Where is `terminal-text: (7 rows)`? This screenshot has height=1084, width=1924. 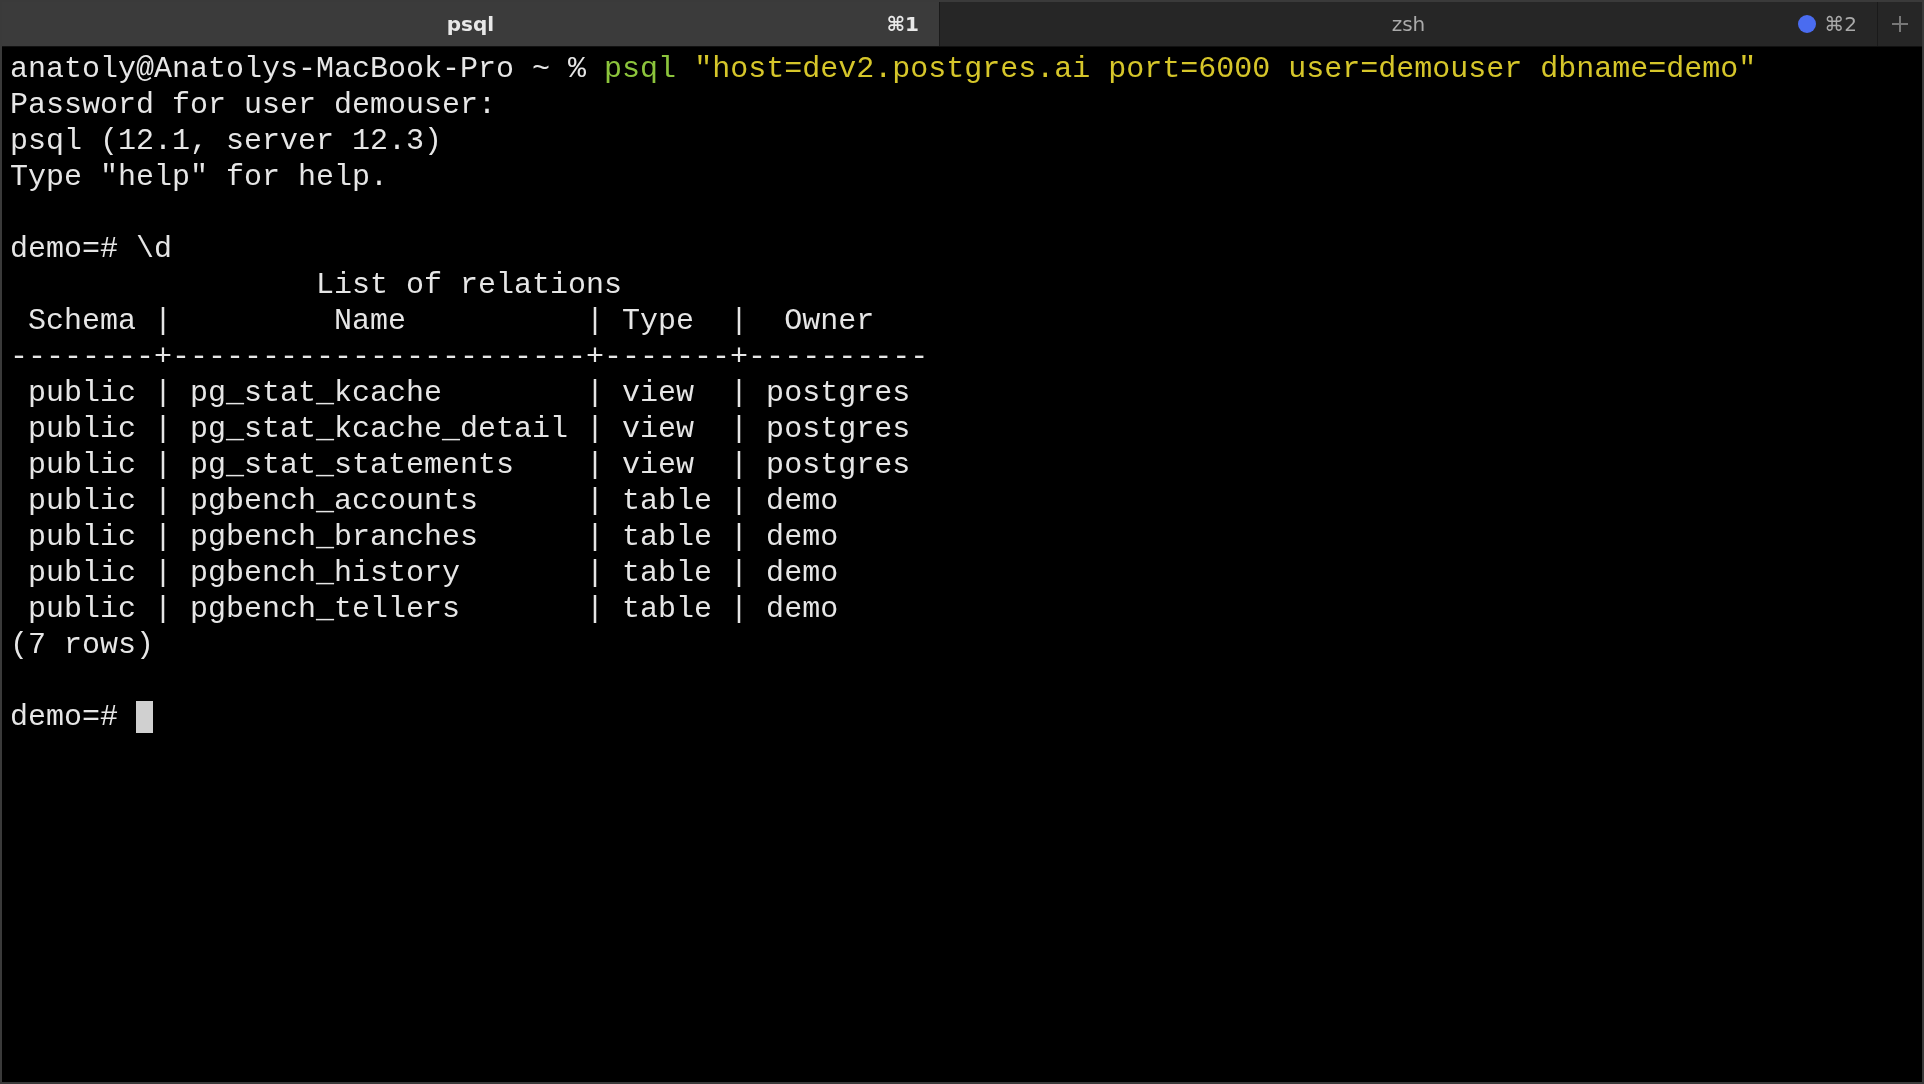 terminal-text: (7 rows) is located at coordinates (82, 645).